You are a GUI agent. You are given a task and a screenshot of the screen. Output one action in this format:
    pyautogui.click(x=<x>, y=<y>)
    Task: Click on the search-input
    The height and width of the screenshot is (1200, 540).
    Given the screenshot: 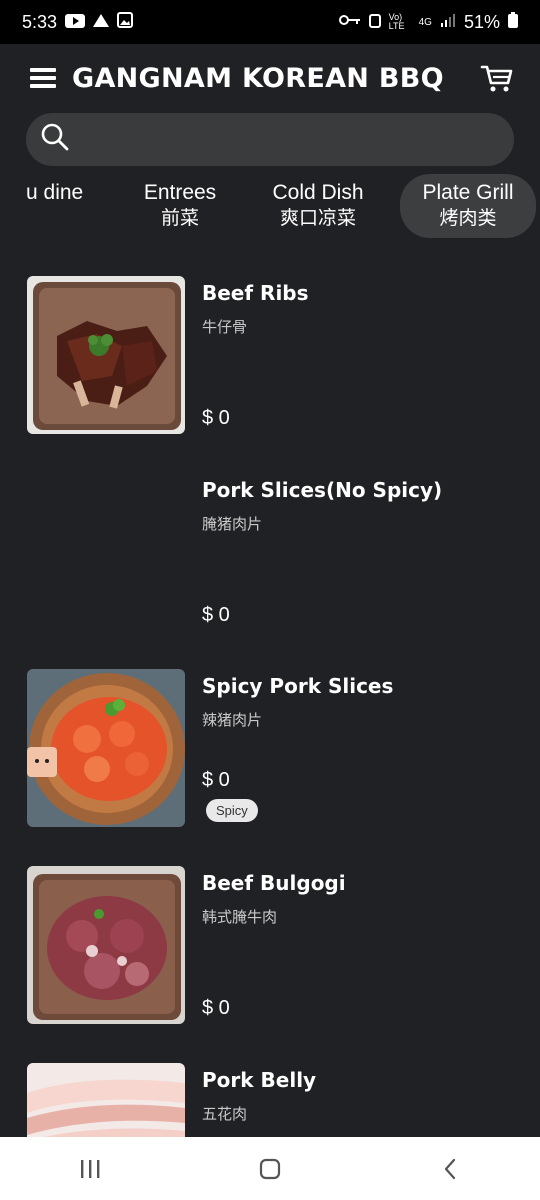 What is the action you would take?
    pyautogui.click(x=282, y=139)
    